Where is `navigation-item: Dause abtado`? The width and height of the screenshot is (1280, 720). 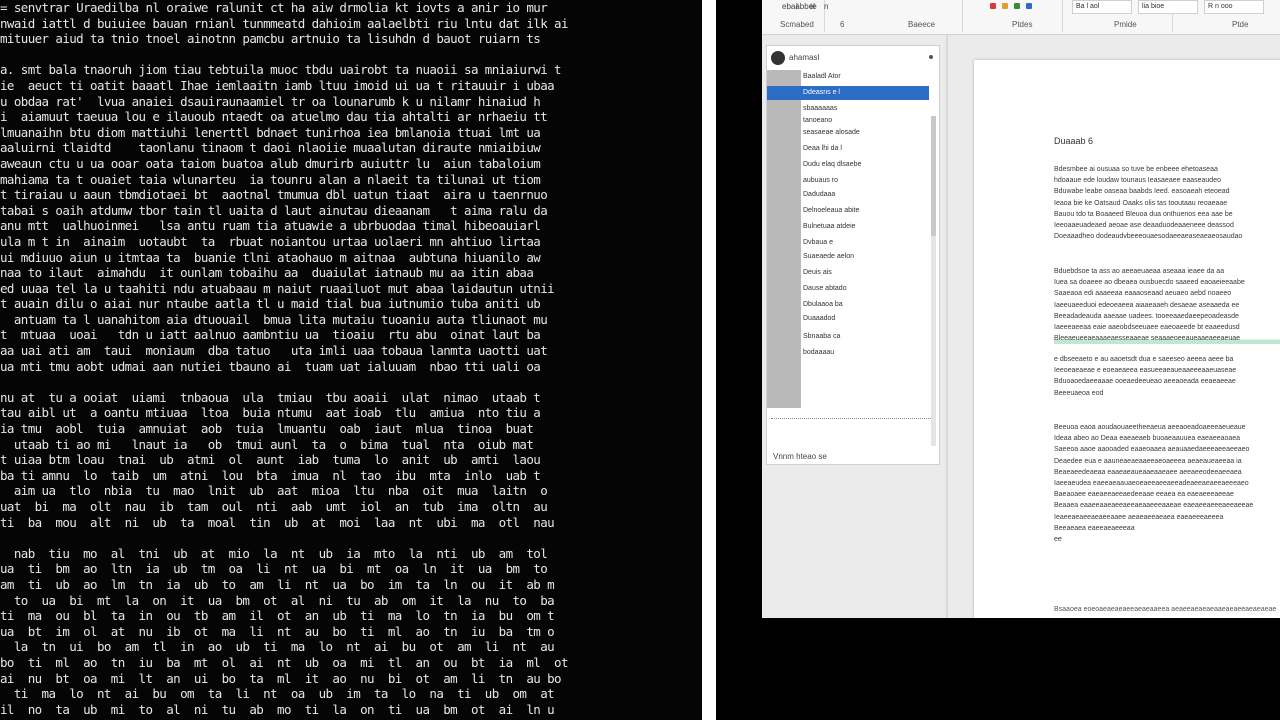 navigation-item: Dause abtado is located at coordinates (825, 289).